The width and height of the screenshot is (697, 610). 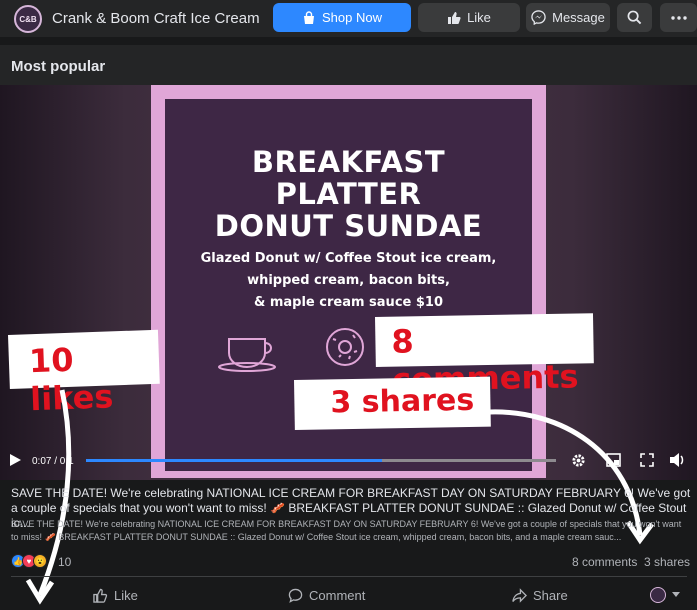 I want to click on shares-count: 3 shares, so click(x=667, y=562).